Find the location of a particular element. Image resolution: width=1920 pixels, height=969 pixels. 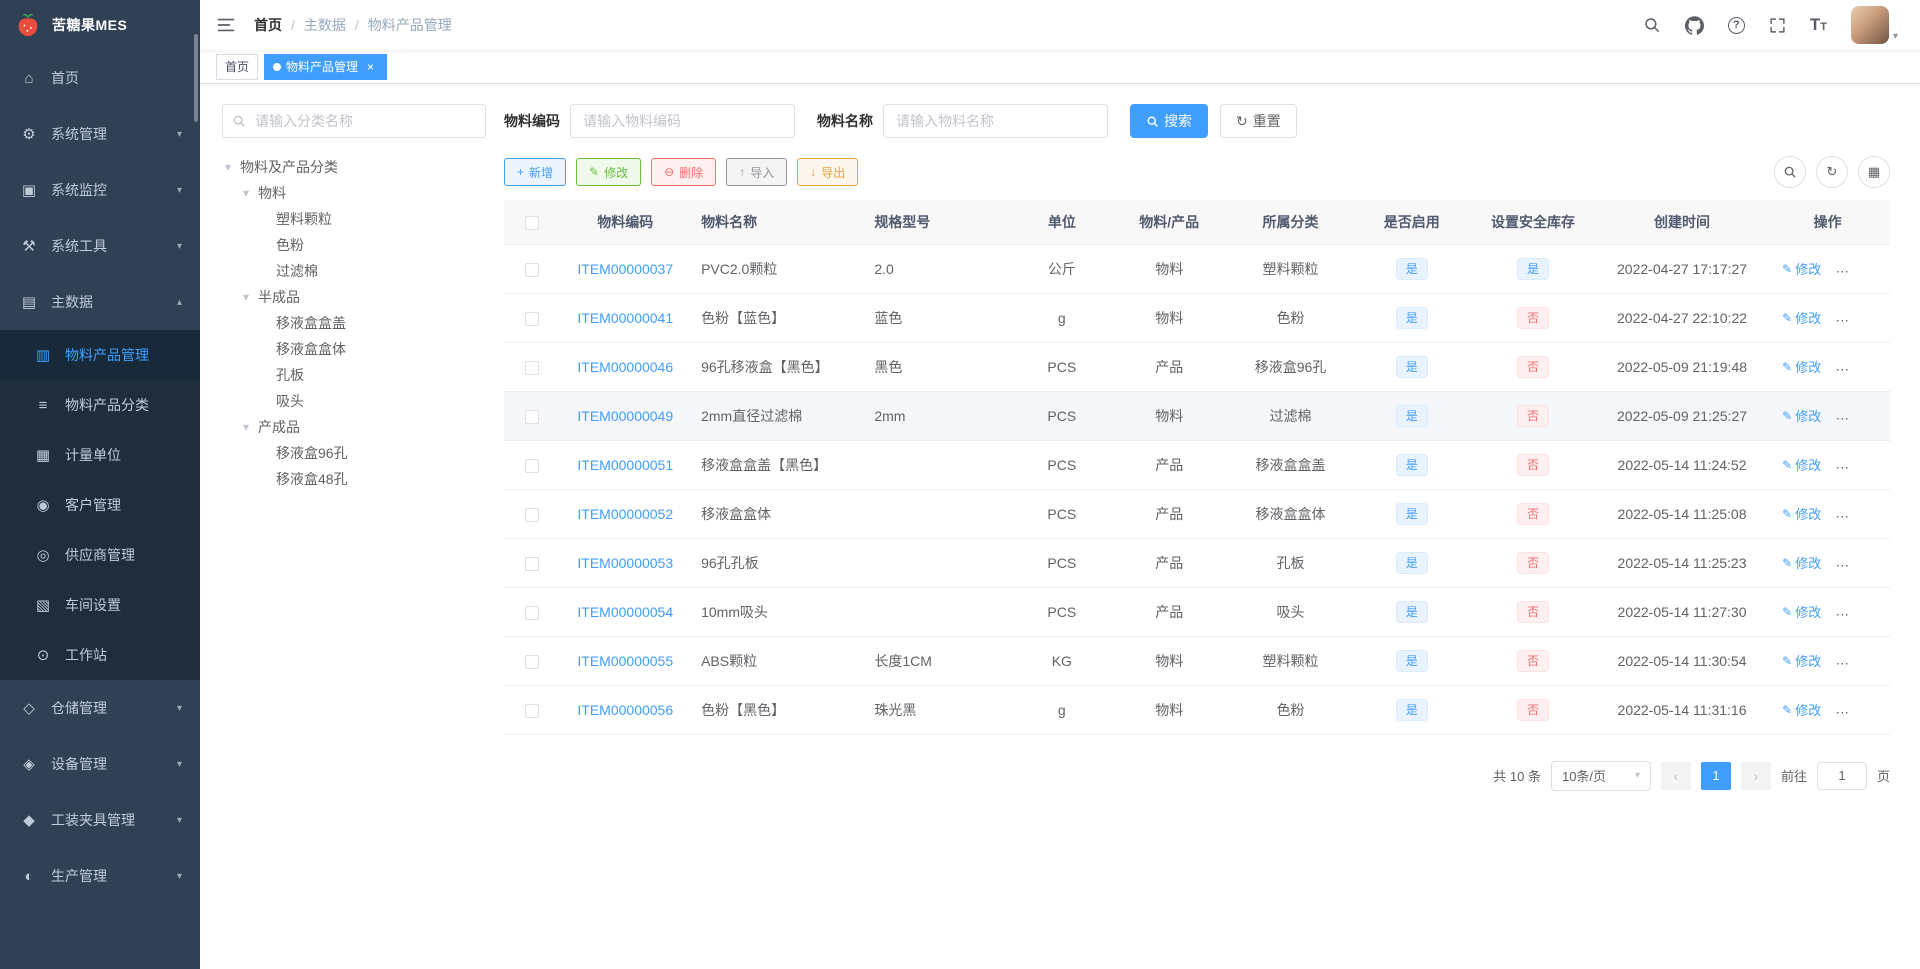

edit-icon: ✎ is located at coordinates (1787, 268).